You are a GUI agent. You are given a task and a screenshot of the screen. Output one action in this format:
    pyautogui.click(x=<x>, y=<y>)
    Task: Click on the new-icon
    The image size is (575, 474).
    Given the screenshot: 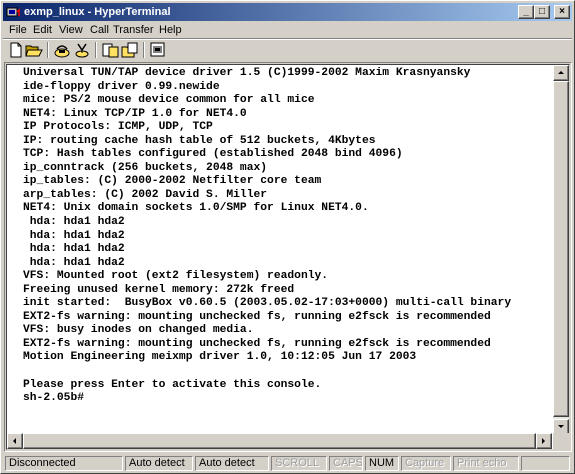 What is the action you would take?
    pyautogui.click(x=16, y=50)
    